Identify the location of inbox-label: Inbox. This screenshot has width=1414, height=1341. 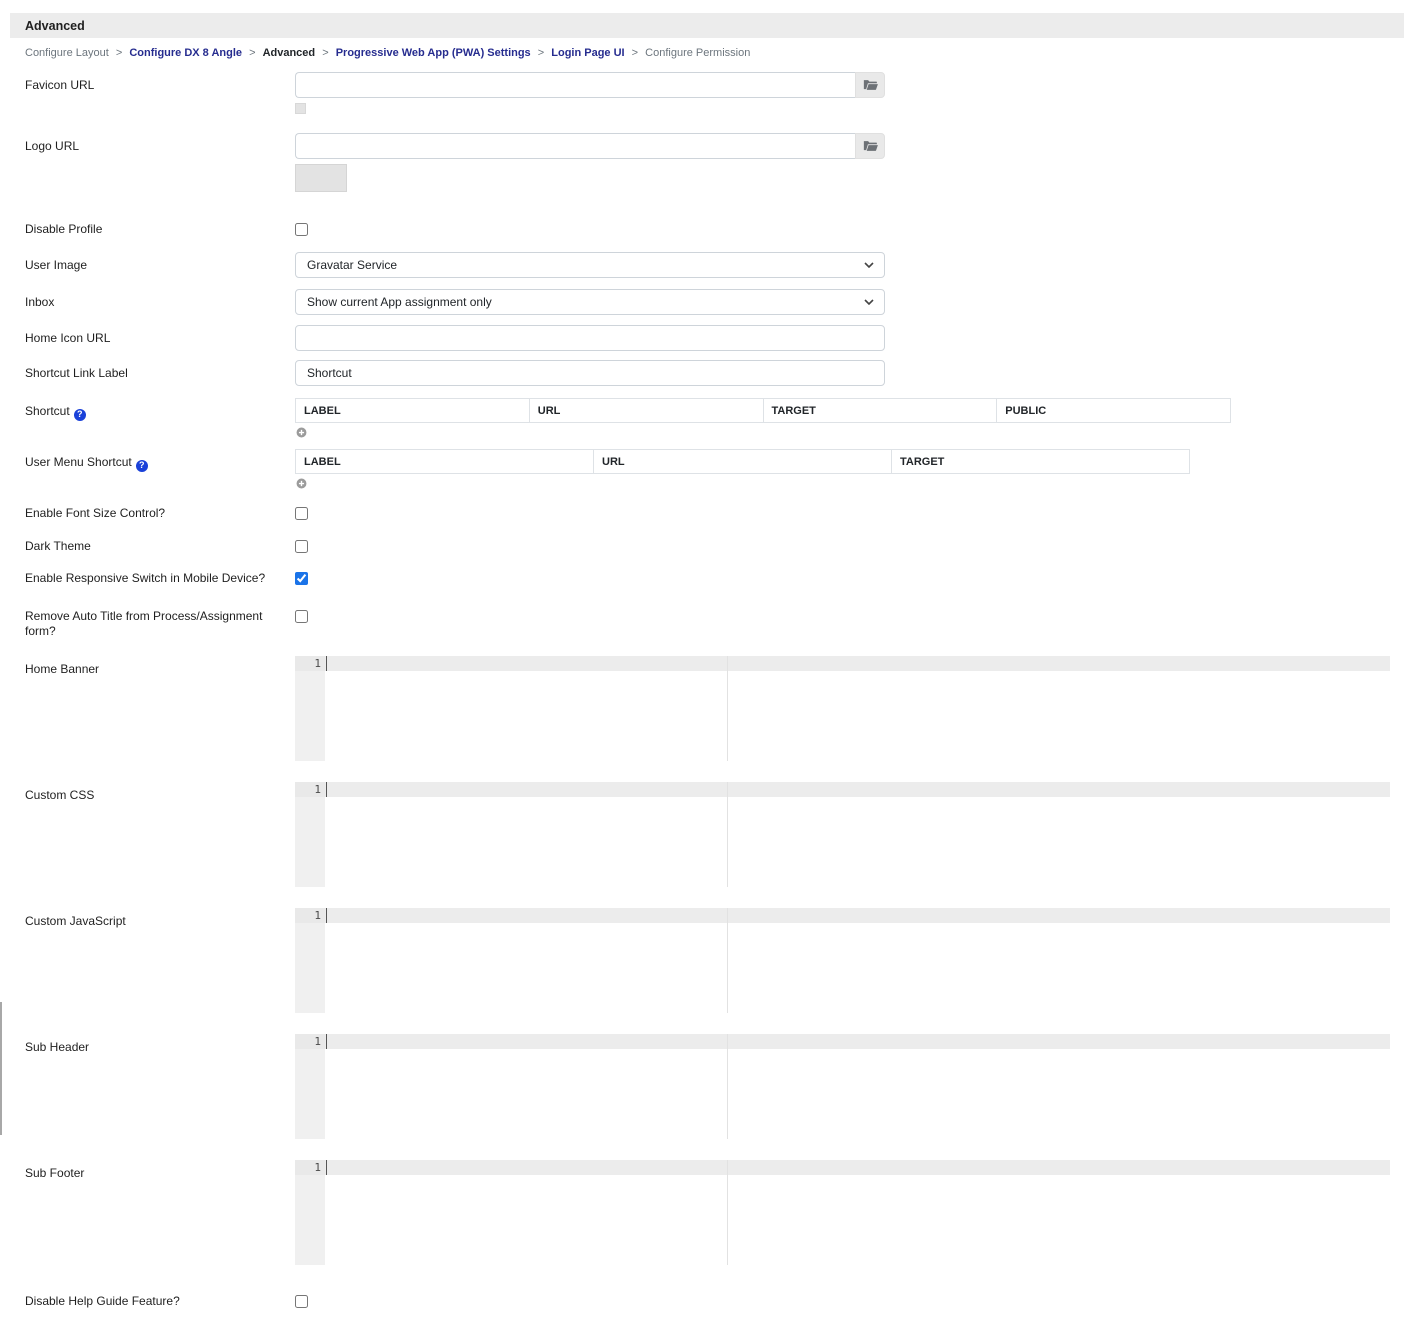
(40, 302).